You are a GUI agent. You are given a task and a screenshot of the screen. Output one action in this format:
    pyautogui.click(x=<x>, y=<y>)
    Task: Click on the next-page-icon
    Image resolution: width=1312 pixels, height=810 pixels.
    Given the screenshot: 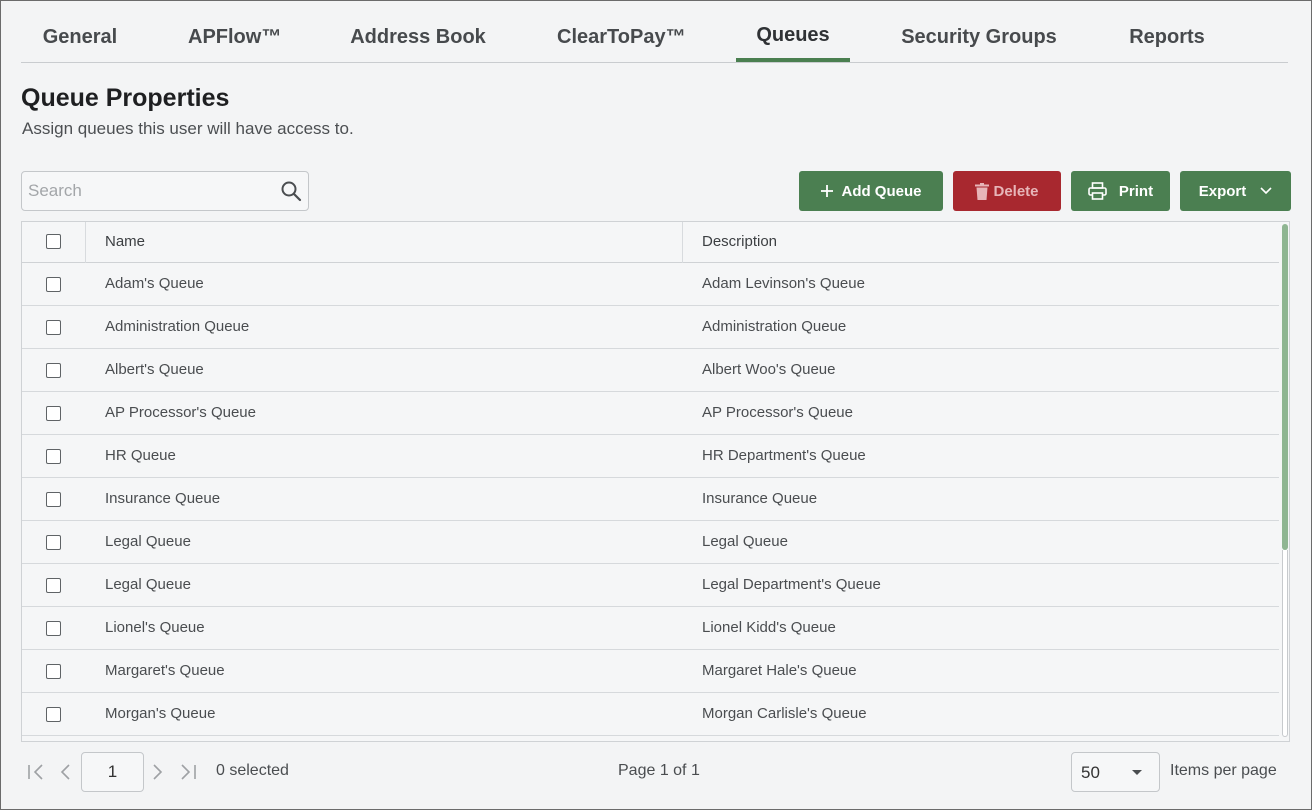 What is the action you would take?
    pyautogui.click(x=158, y=772)
    